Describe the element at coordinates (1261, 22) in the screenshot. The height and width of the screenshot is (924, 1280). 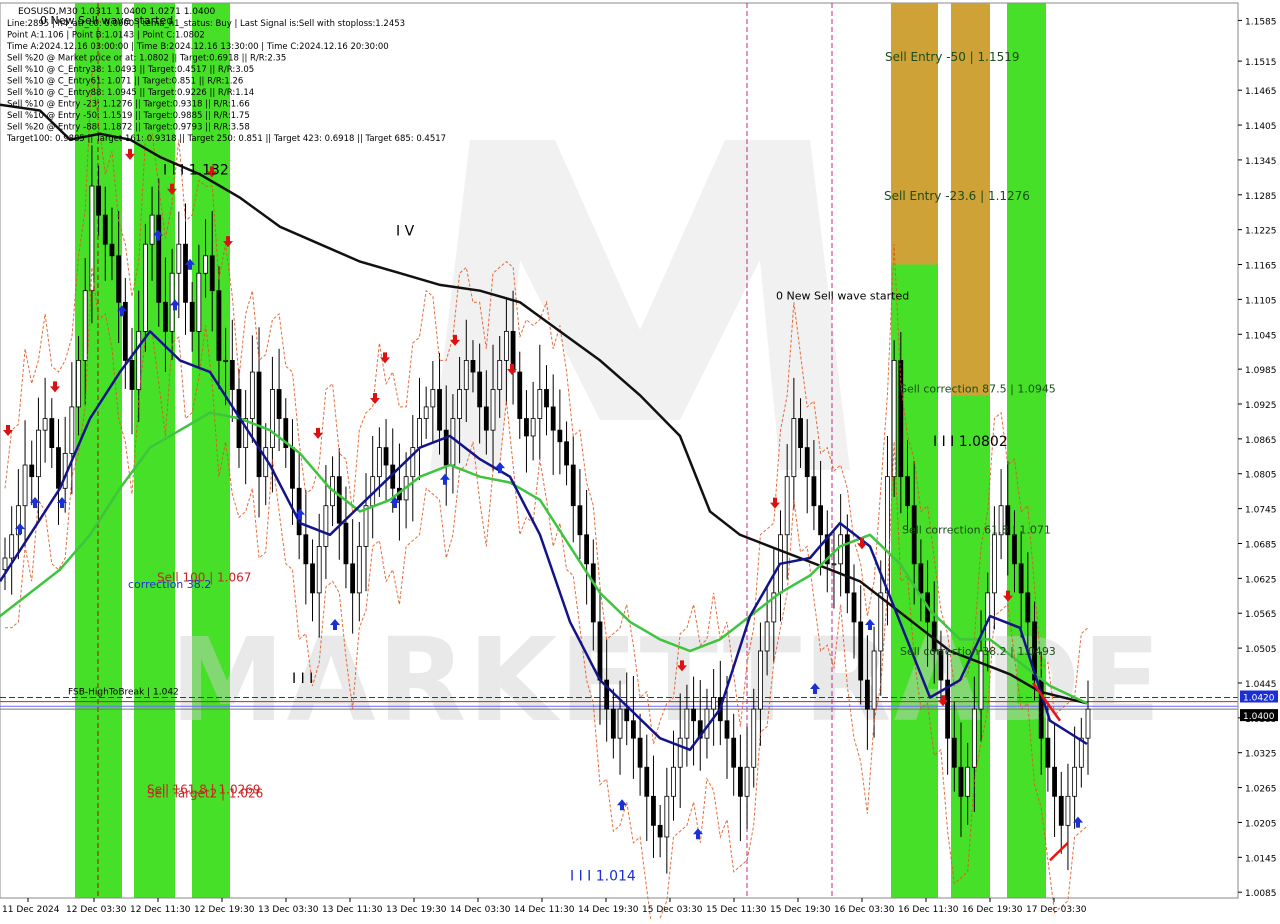
I see `y-tick-label: 1.1585` at that location.